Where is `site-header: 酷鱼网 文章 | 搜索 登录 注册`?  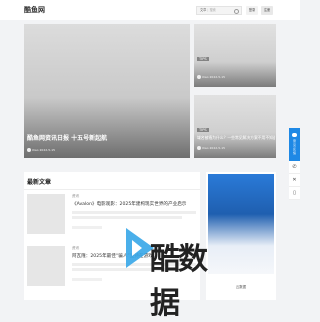
site-header: 酷鱼网 文章 | 搜索 登录 注册 is located at coordinates (150, 10).